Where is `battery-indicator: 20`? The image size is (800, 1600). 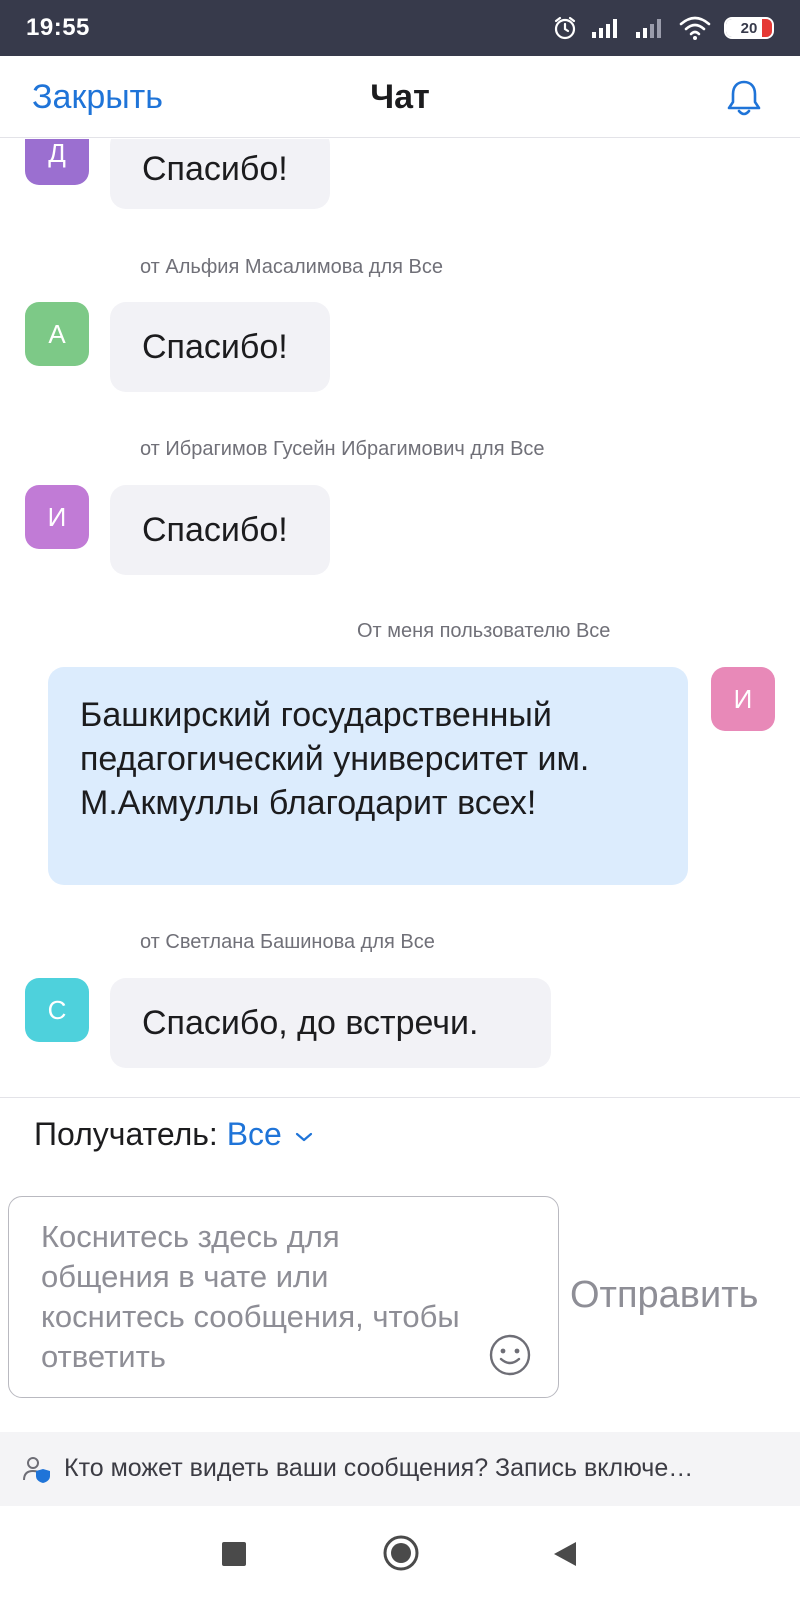
battery-indicator: 20 is located at coordinates (749, 28).